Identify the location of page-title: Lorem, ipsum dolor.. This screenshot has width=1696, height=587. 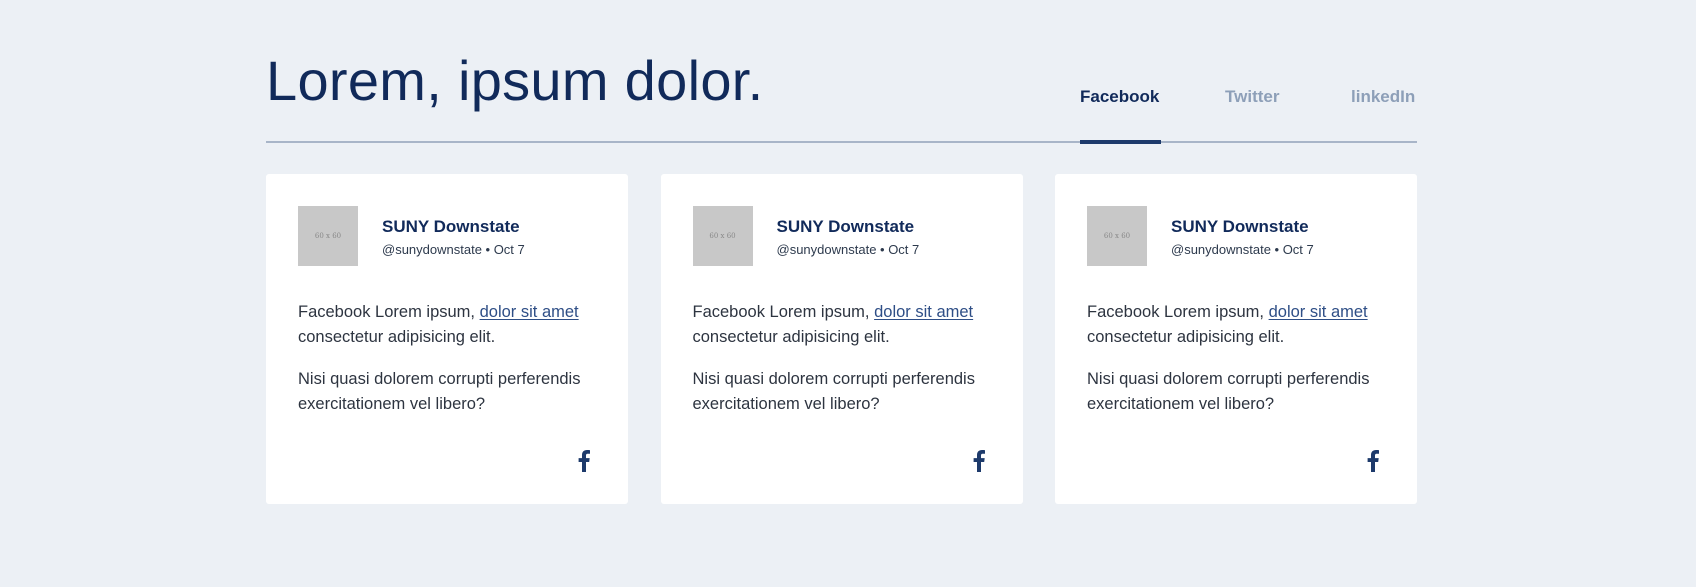
(515, 80).